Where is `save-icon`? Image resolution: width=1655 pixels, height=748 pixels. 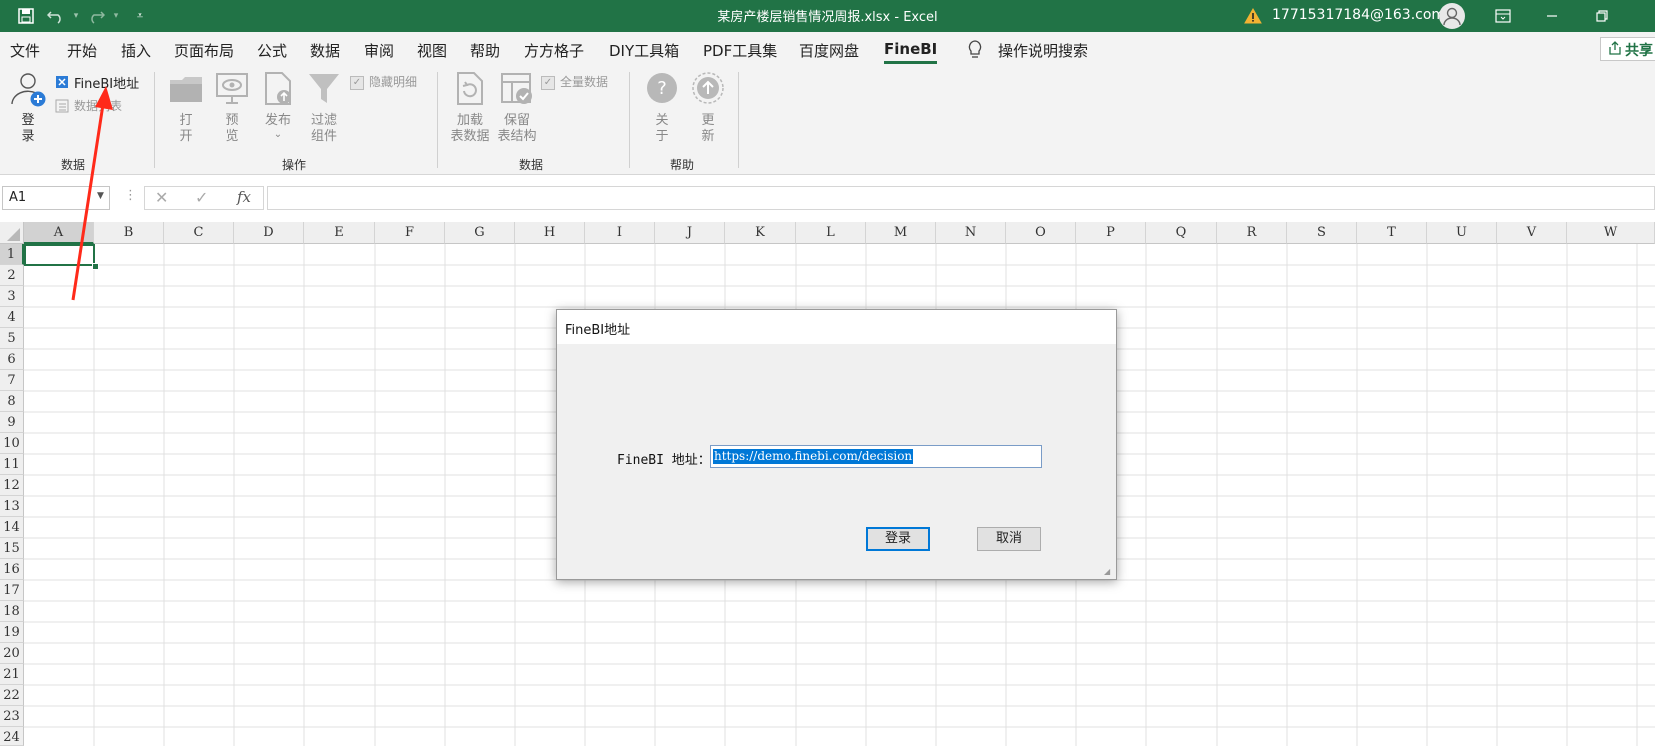
save-icon is located at coordinates (26, 16).